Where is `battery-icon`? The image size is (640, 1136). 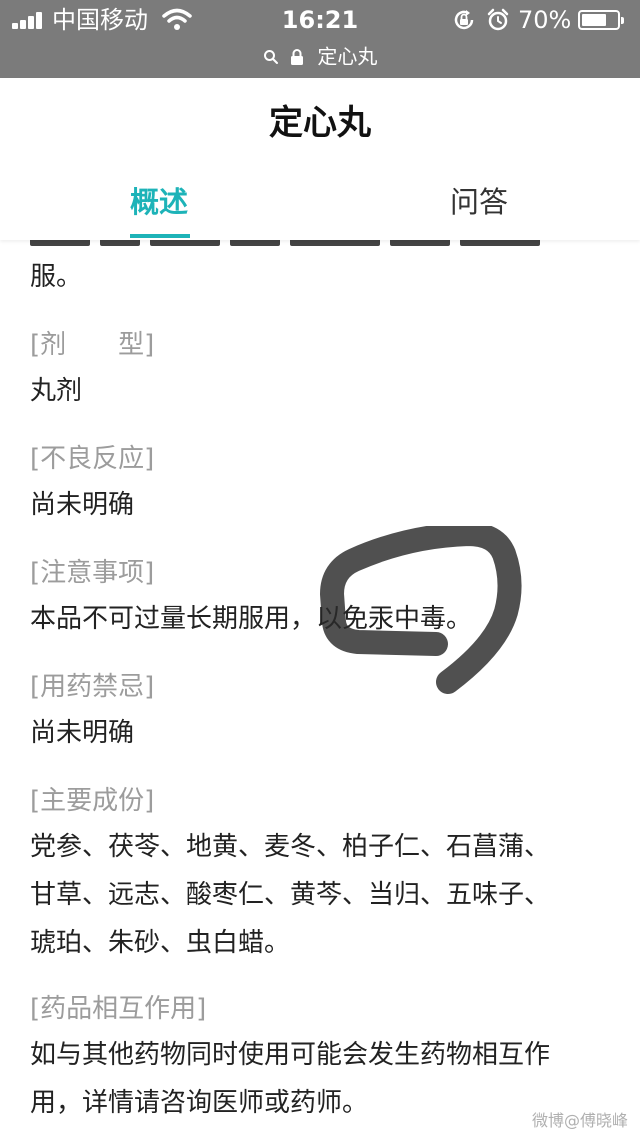
battery-icon is located at coordinates (601, 20).